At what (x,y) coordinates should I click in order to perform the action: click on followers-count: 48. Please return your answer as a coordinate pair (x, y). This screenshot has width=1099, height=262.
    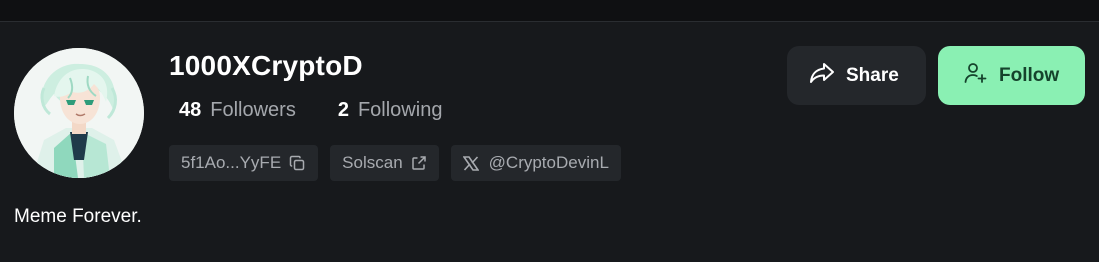
    Looking at the image, I should click on (190, 110).